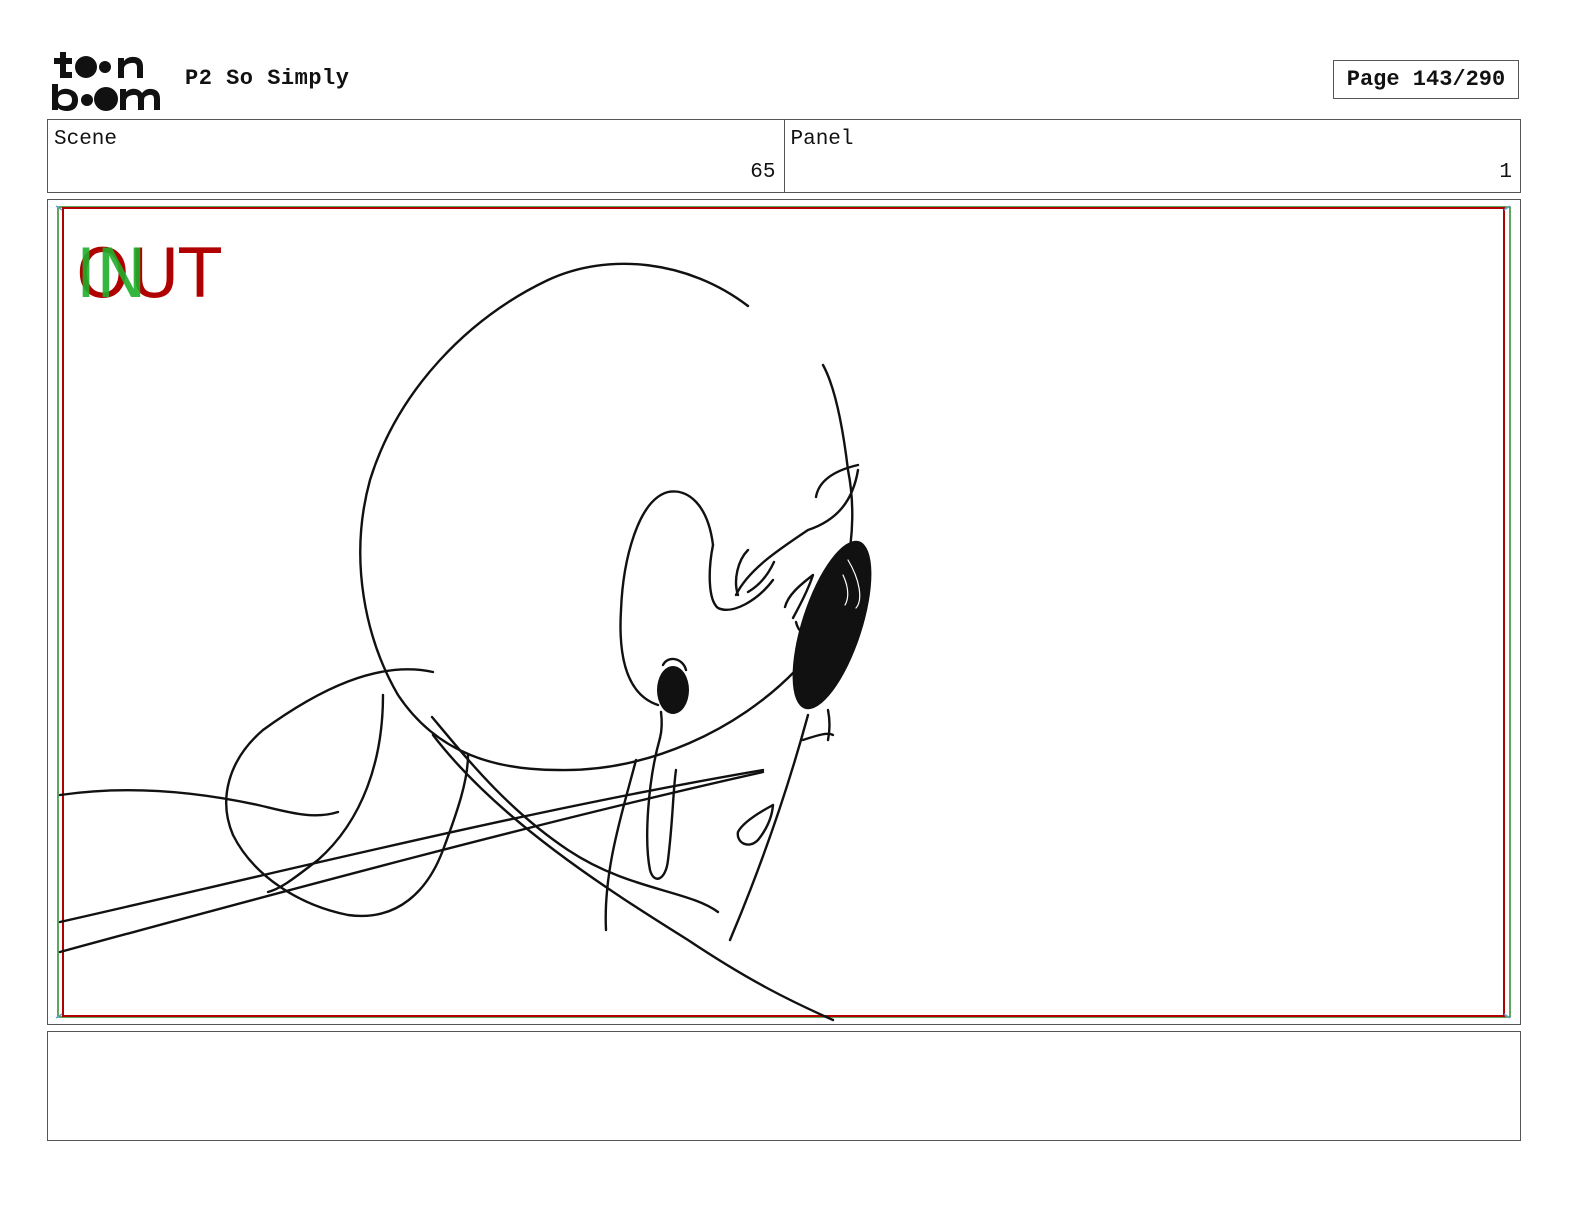 This screenshot has height=1224, width=1584. What do you see at coordinates (755, 824) in the screenshot?
I see `hand-sketch` at bounding box center [755, 824].